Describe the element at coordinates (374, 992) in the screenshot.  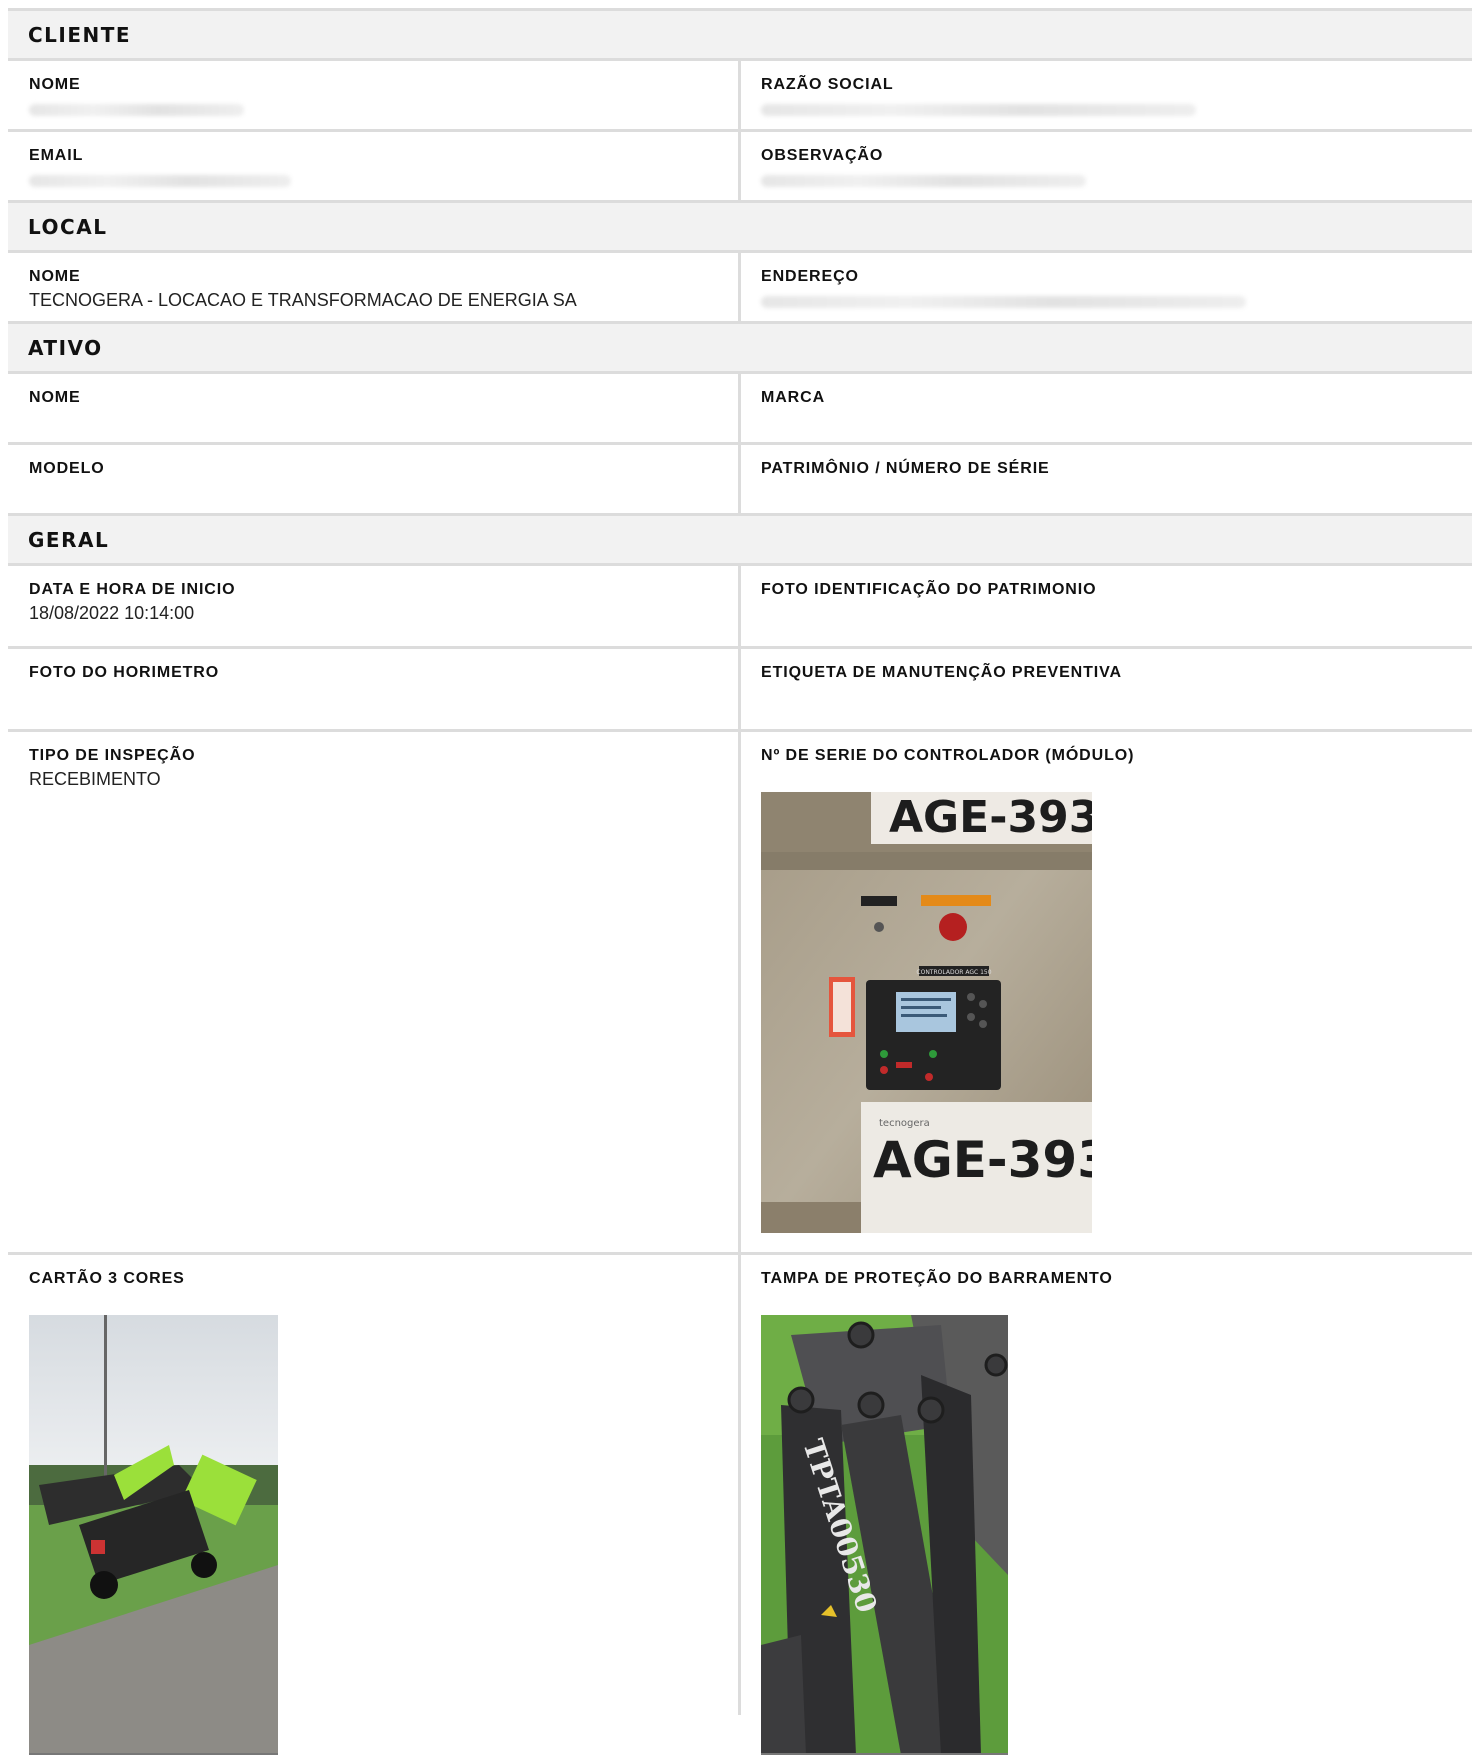
I see `geral-tipo-cell: TIPO DE INSPEÇÃO RECEBIMENTO` at that location.